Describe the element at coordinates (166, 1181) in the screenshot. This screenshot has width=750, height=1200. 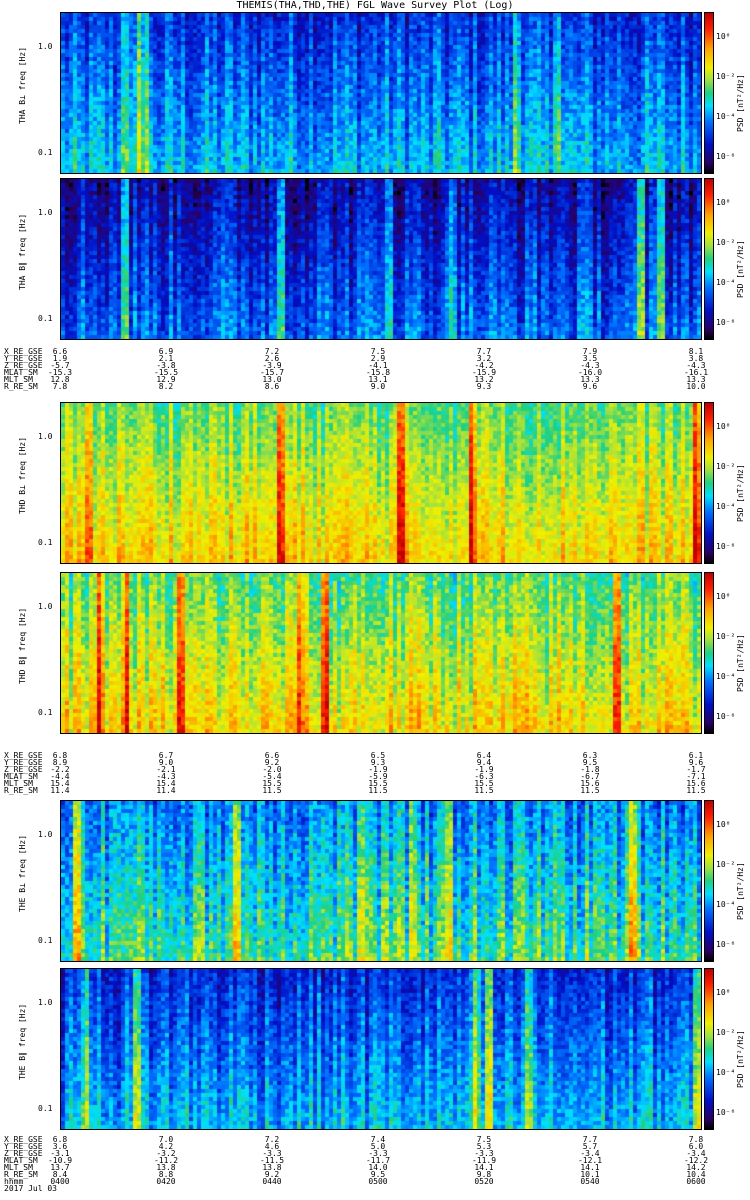
I see `ephemeris-value: 0420` at that location.